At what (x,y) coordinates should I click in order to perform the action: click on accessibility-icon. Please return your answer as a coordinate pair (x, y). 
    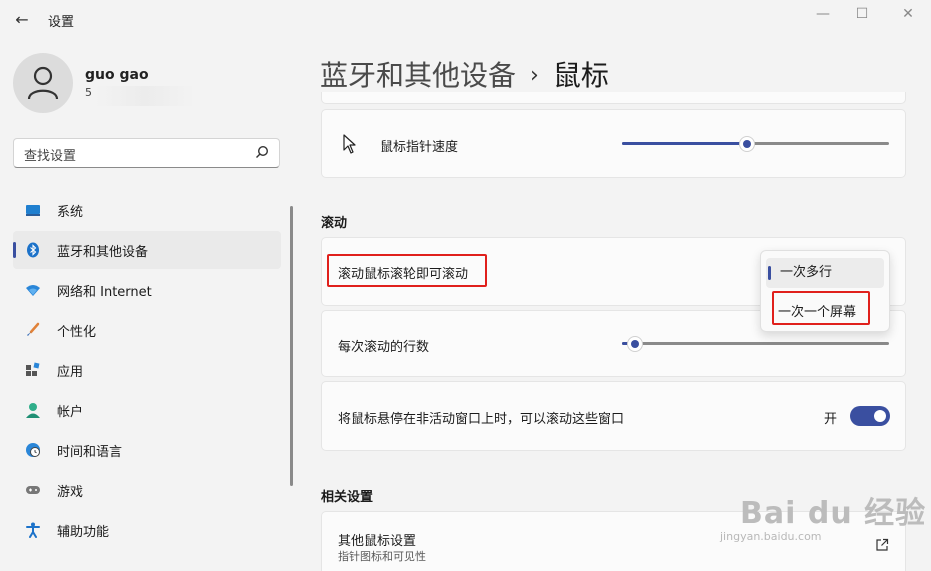
    Looking at the image, I should click on (33, 530).